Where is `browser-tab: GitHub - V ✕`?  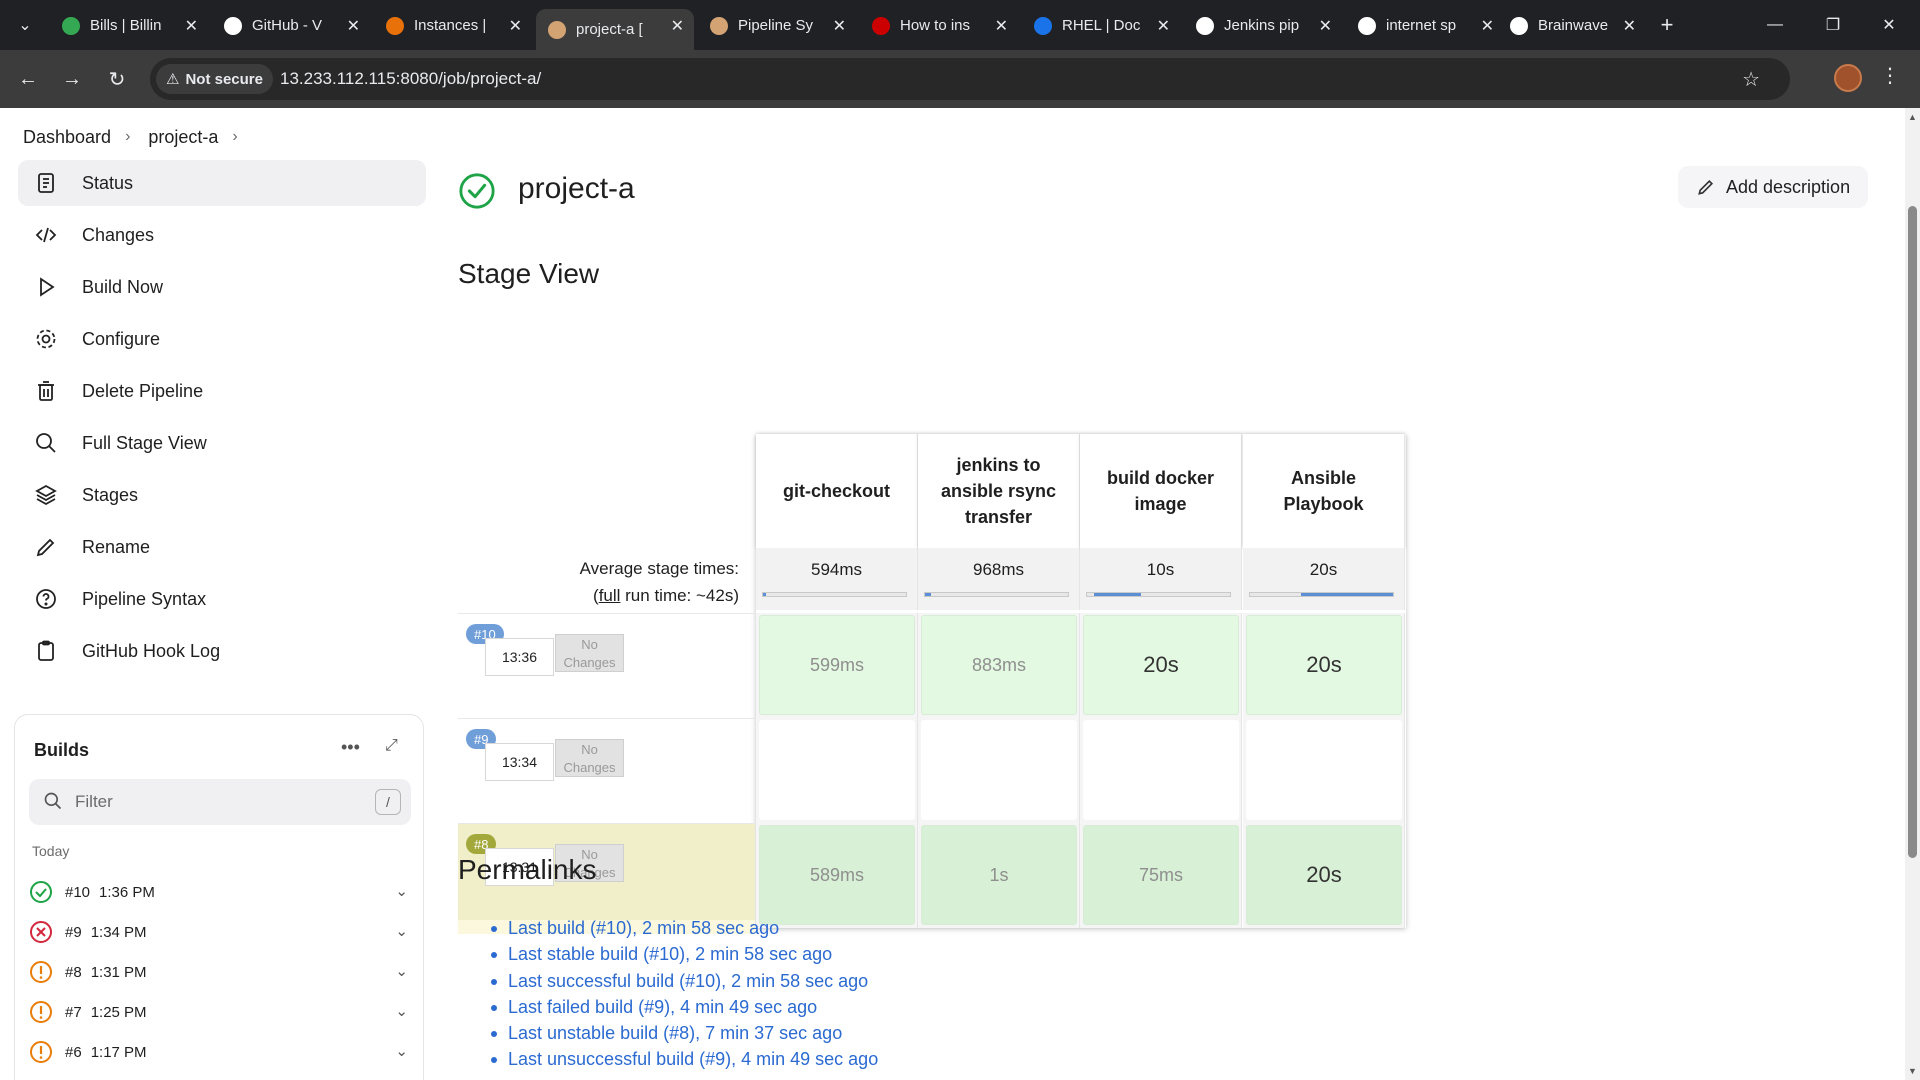 browser-tab: GitHub - V ✕ is located at coordinates (291, 25).